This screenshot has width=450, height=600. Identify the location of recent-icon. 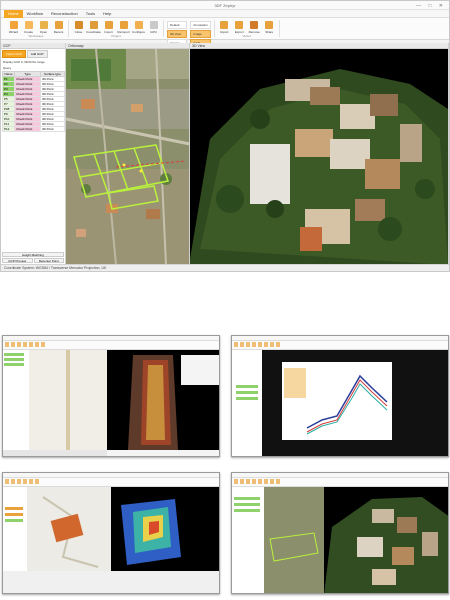
(58, 25).